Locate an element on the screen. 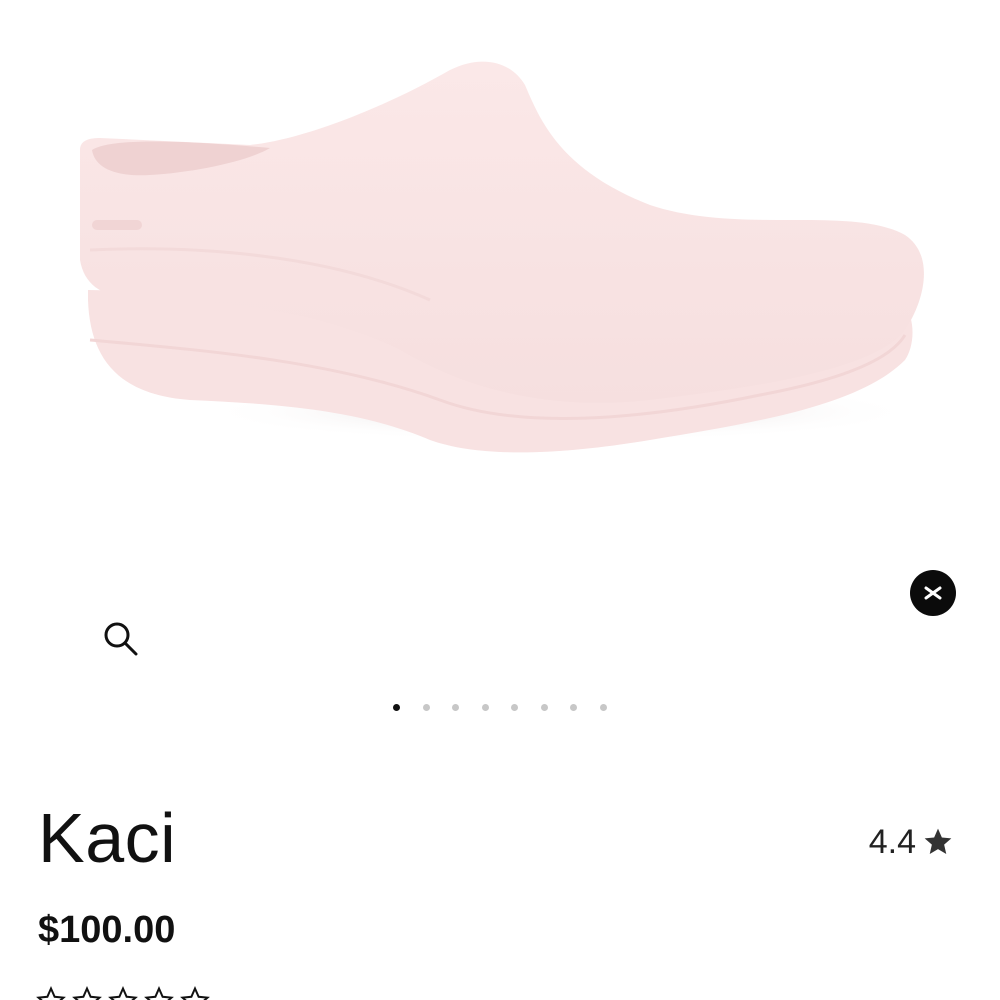  rating-value: 4.4 is located at coordinates (892, 842).